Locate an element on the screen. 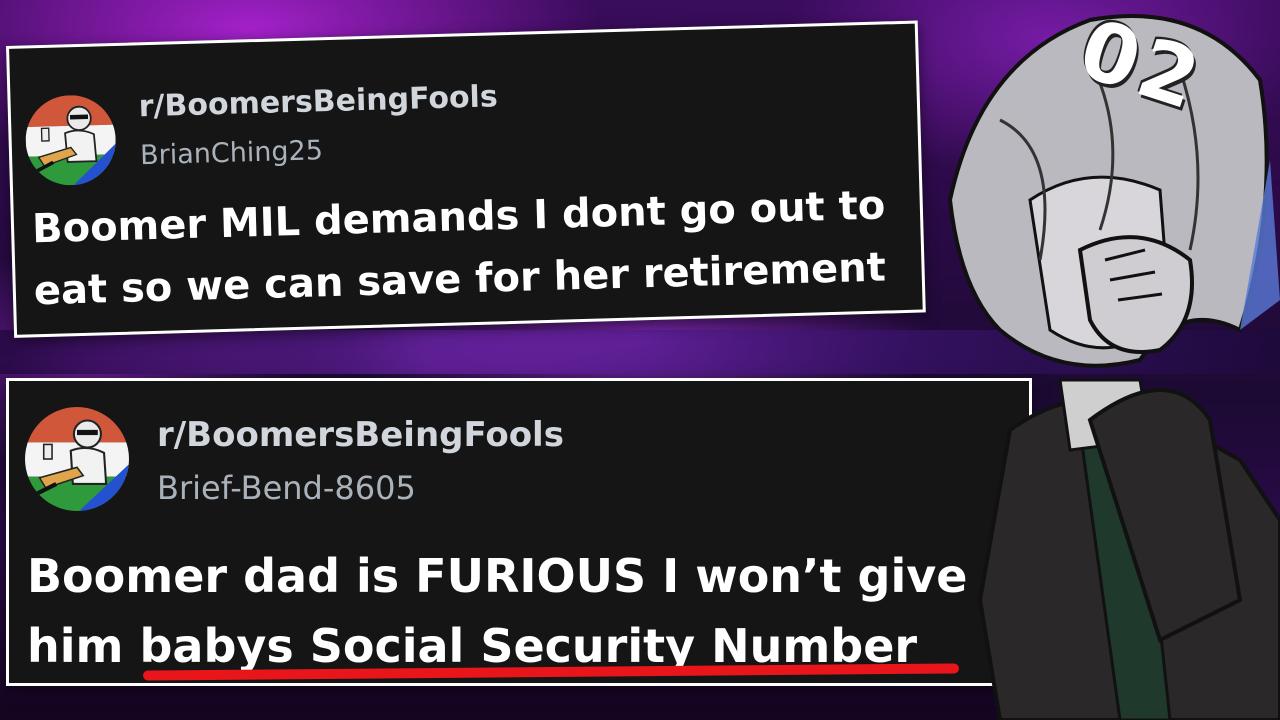  post-title-prefix: him is located at coordinates (83, 646).